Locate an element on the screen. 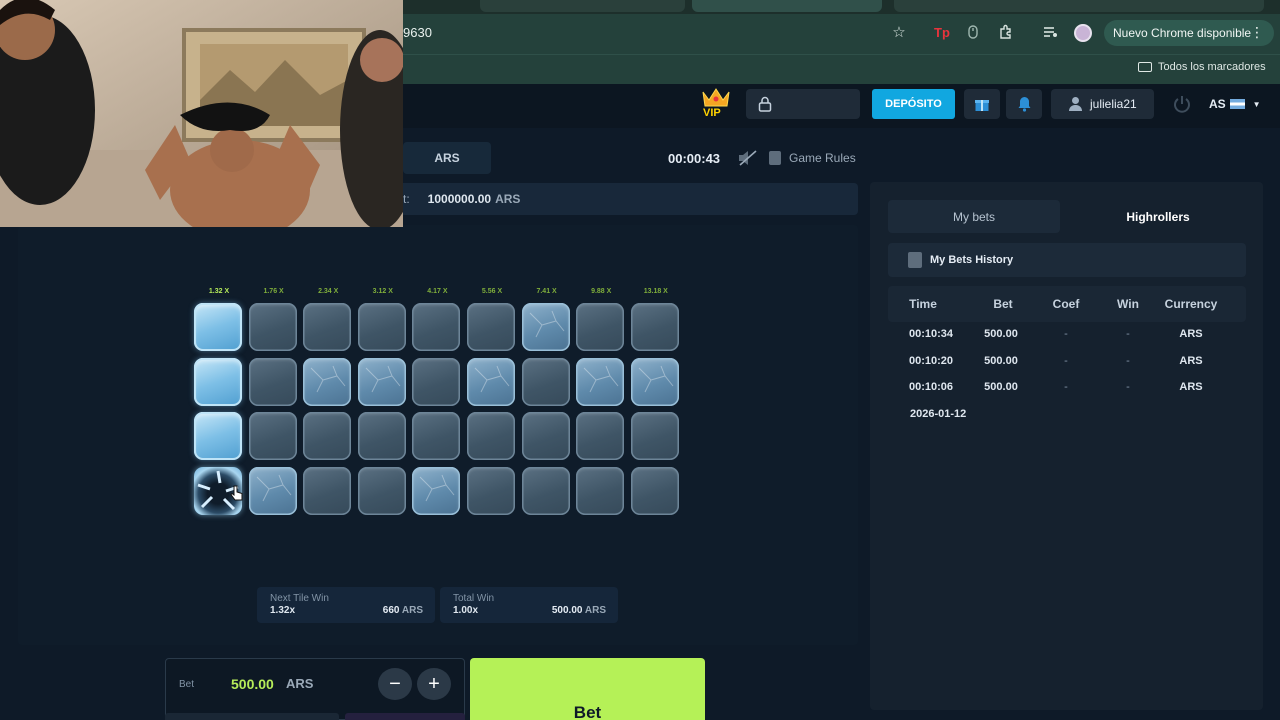 The image size is (1280, 720). bet-label: Bet is located at coordinates (187, 684).